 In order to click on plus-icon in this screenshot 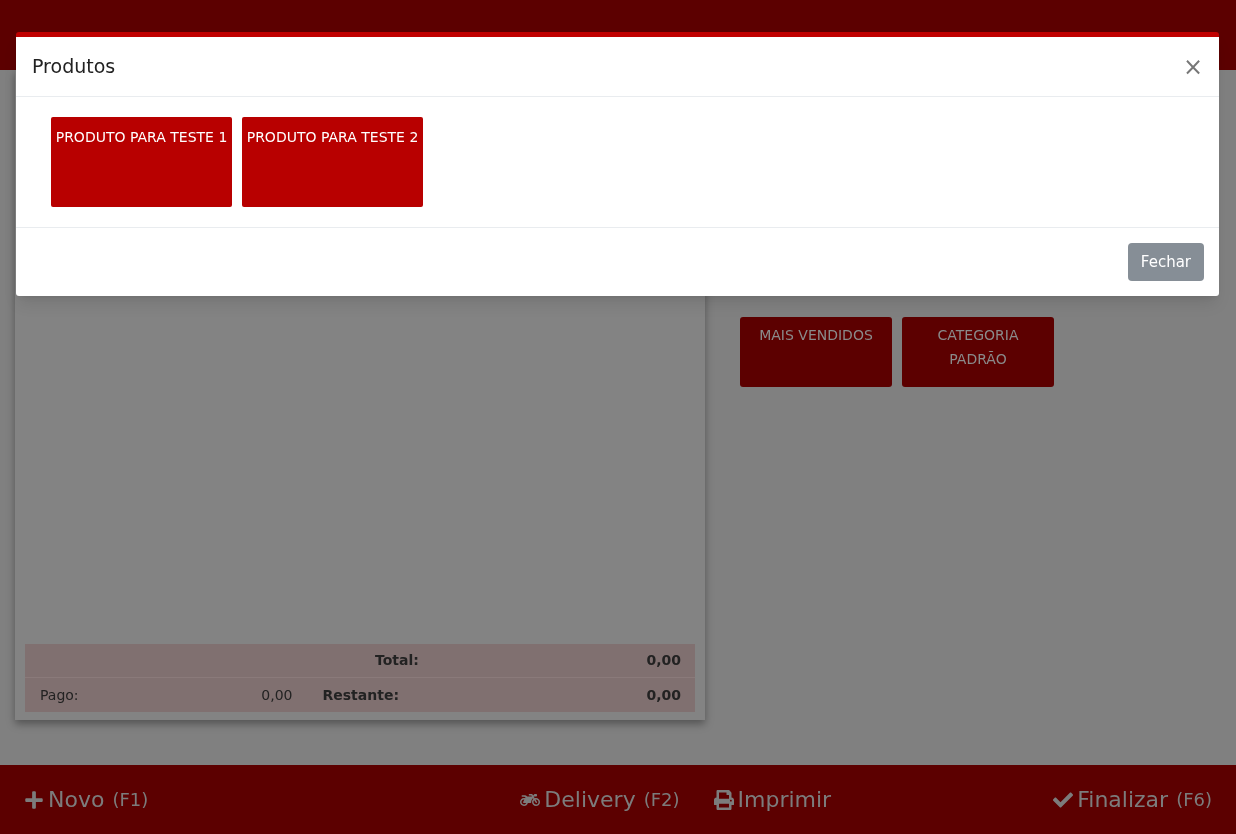, I will do `click(34, 799)`.